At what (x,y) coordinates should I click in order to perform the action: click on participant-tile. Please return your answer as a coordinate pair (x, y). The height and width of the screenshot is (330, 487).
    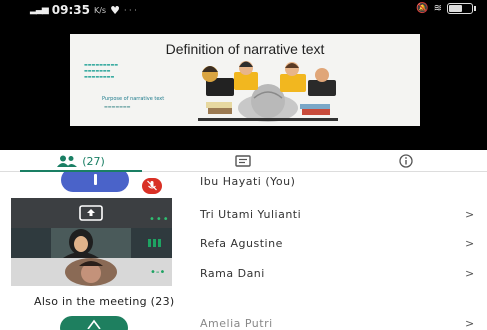
    Looking at the image, I should click on (91, 243).